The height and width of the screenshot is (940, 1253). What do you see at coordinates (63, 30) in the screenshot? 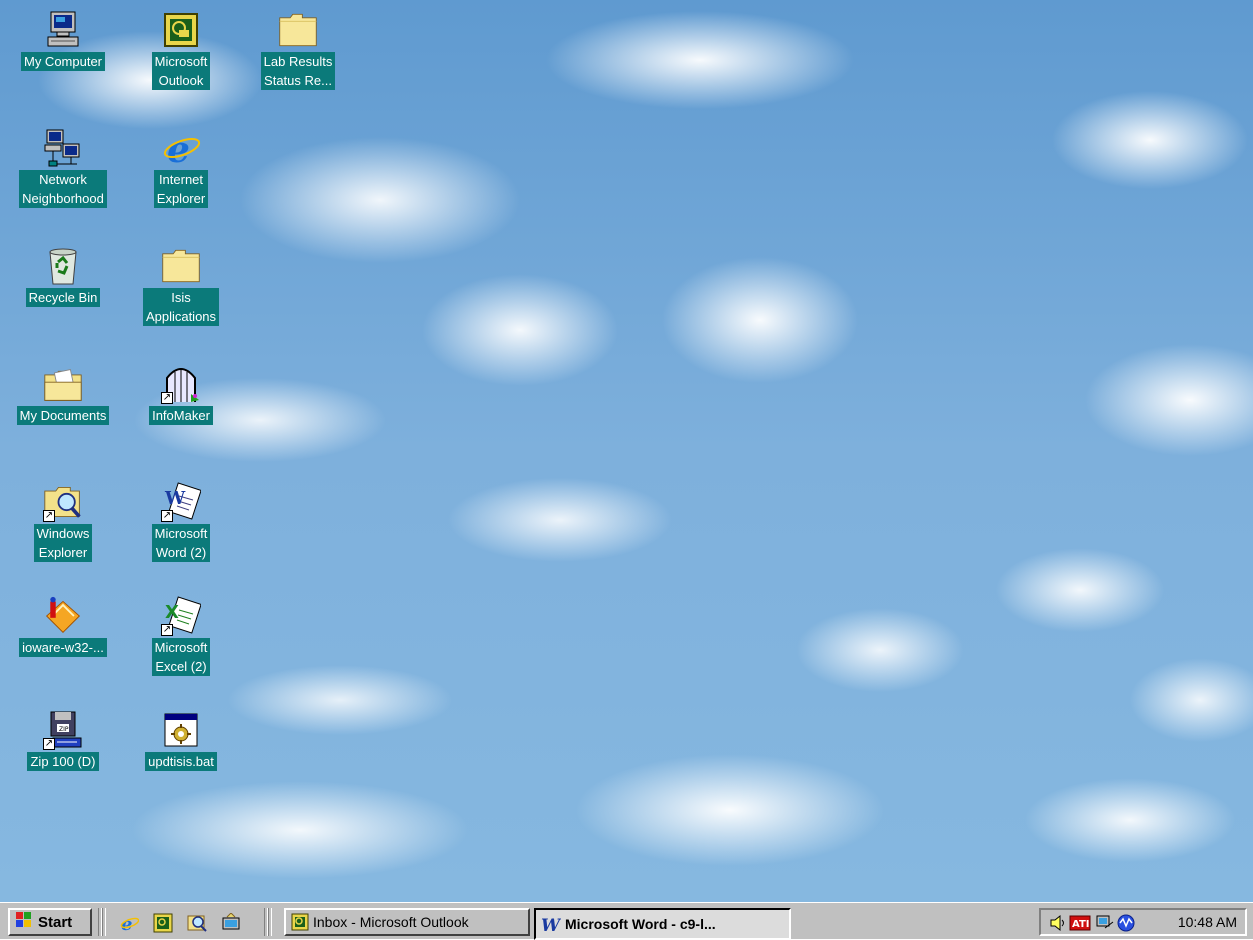
I see `computer-icon` at bounding box center [63, 30].